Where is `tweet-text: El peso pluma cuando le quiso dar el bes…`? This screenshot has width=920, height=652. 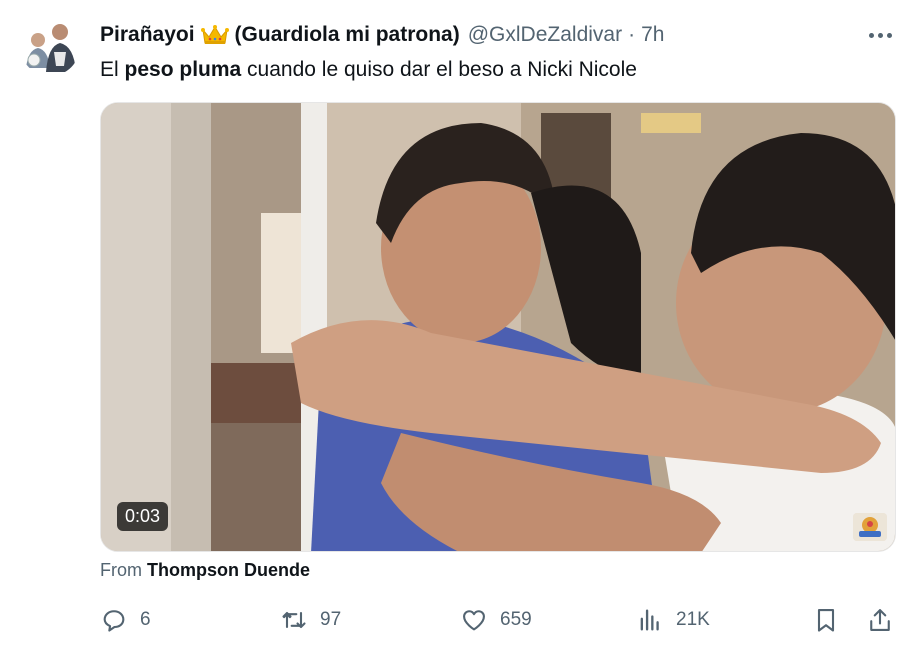
tweet-text: El peso pluma cuando le quiso dar el bes… is located at coordinates (368, 70).